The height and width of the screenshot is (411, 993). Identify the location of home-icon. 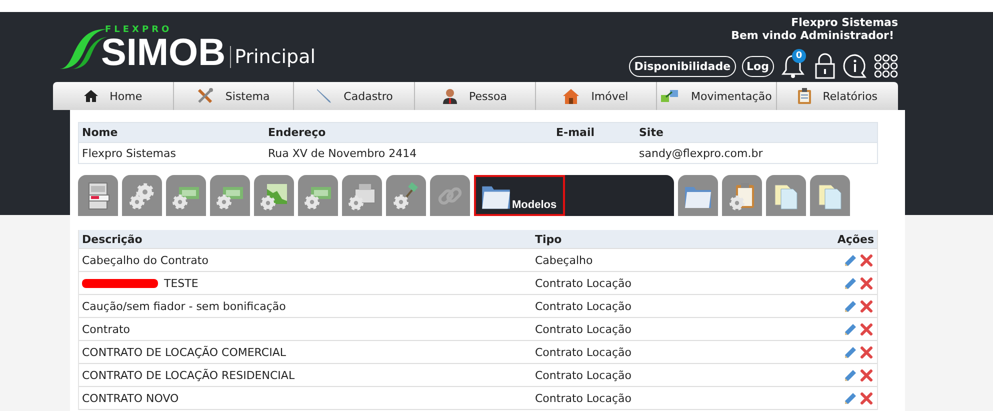
(91, 96).